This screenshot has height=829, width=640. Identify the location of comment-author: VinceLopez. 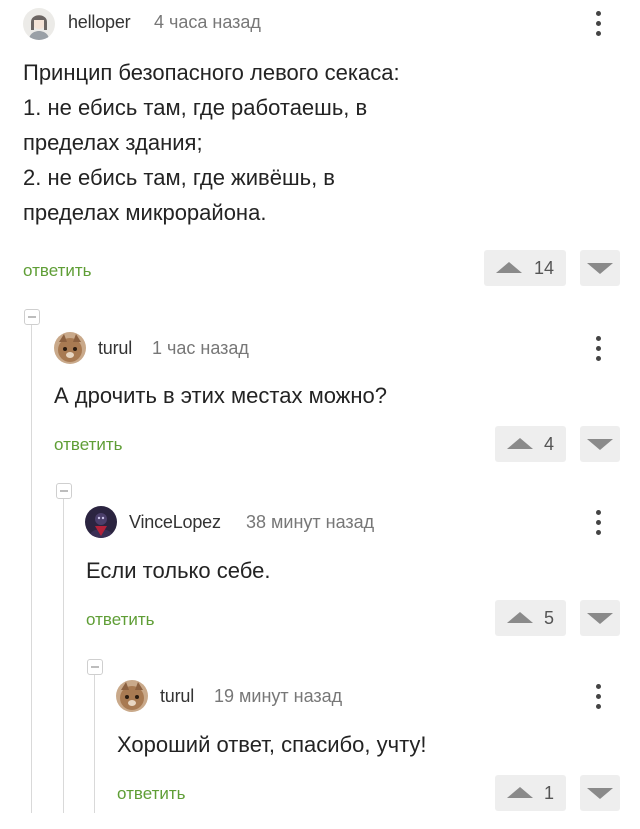
(175, 522).